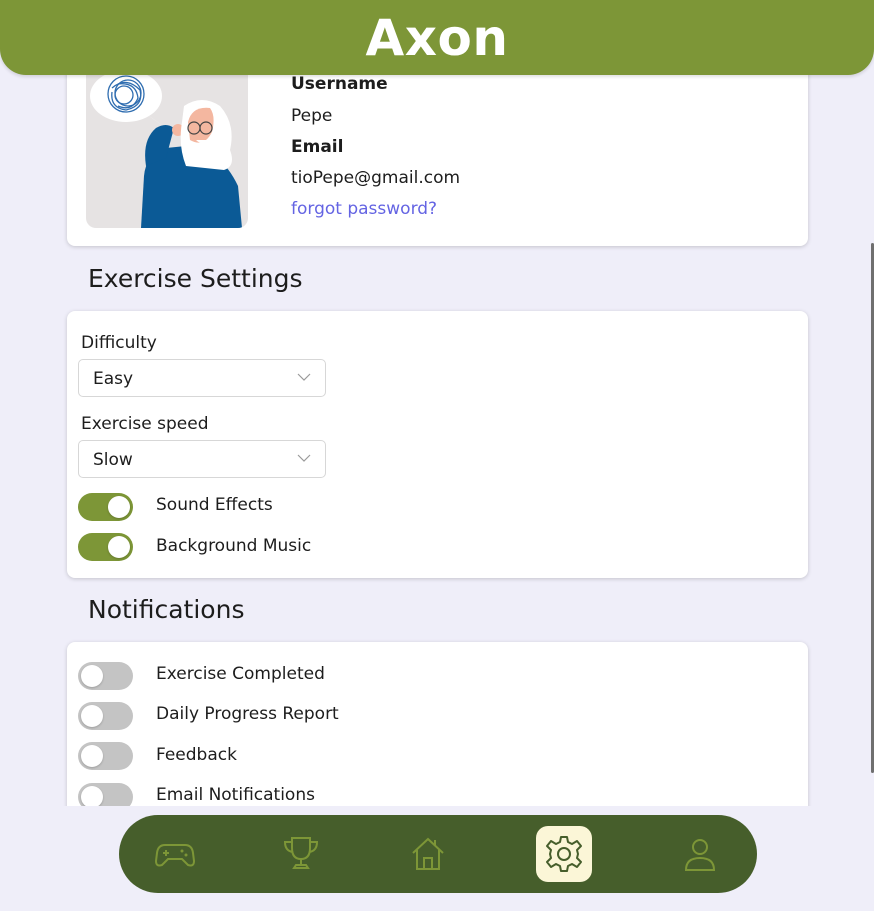 The width and height of the screenshot is (874, 911). What do you see at coordinates (195, 278) in the screenshot?
I see `exercise-settings-title: Exercise Settings` at bounding box center [195, 278].